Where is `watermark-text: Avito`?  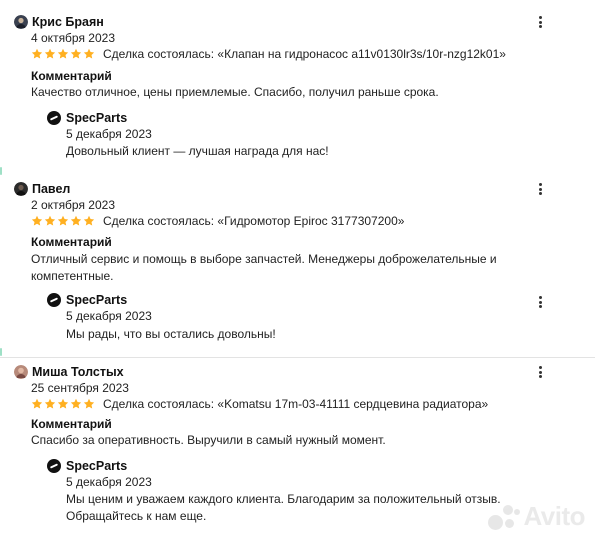 watermark-text: Avito is located at coordinates (554, 516).